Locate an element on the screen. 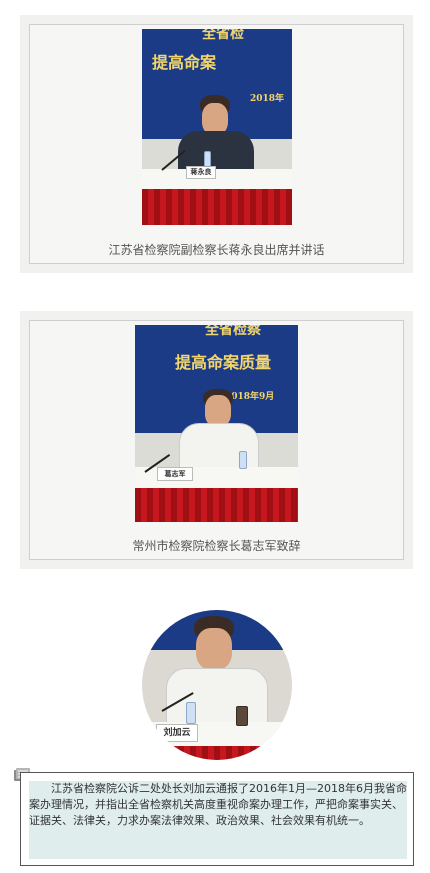  banner-date: 2018年 is located at coordinates (267, 99).